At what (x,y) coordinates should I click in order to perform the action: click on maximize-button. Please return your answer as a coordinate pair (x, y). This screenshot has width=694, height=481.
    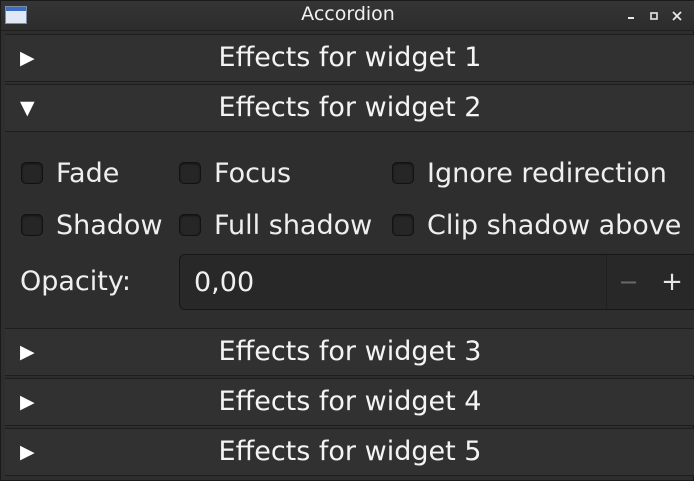
    Looking at the image, I should click on (654, 16).